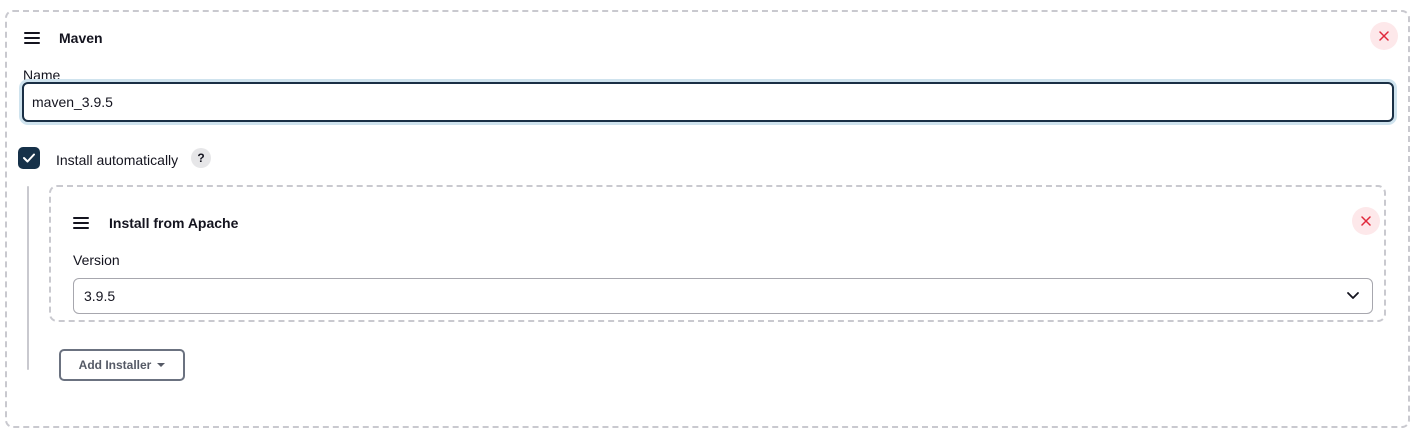 The height and width of the screenshot is (440, 1422). What do you see at coordinates (96, 260) in the screenshot?
I see `version-label: Version` at bounding box center [96, 260].